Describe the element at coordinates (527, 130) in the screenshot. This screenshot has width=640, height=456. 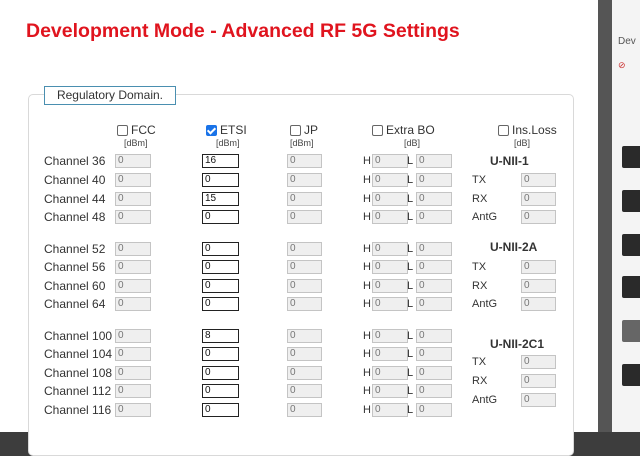
I see `ins-loss-checkbox-label: Ins.Loss` at that location.